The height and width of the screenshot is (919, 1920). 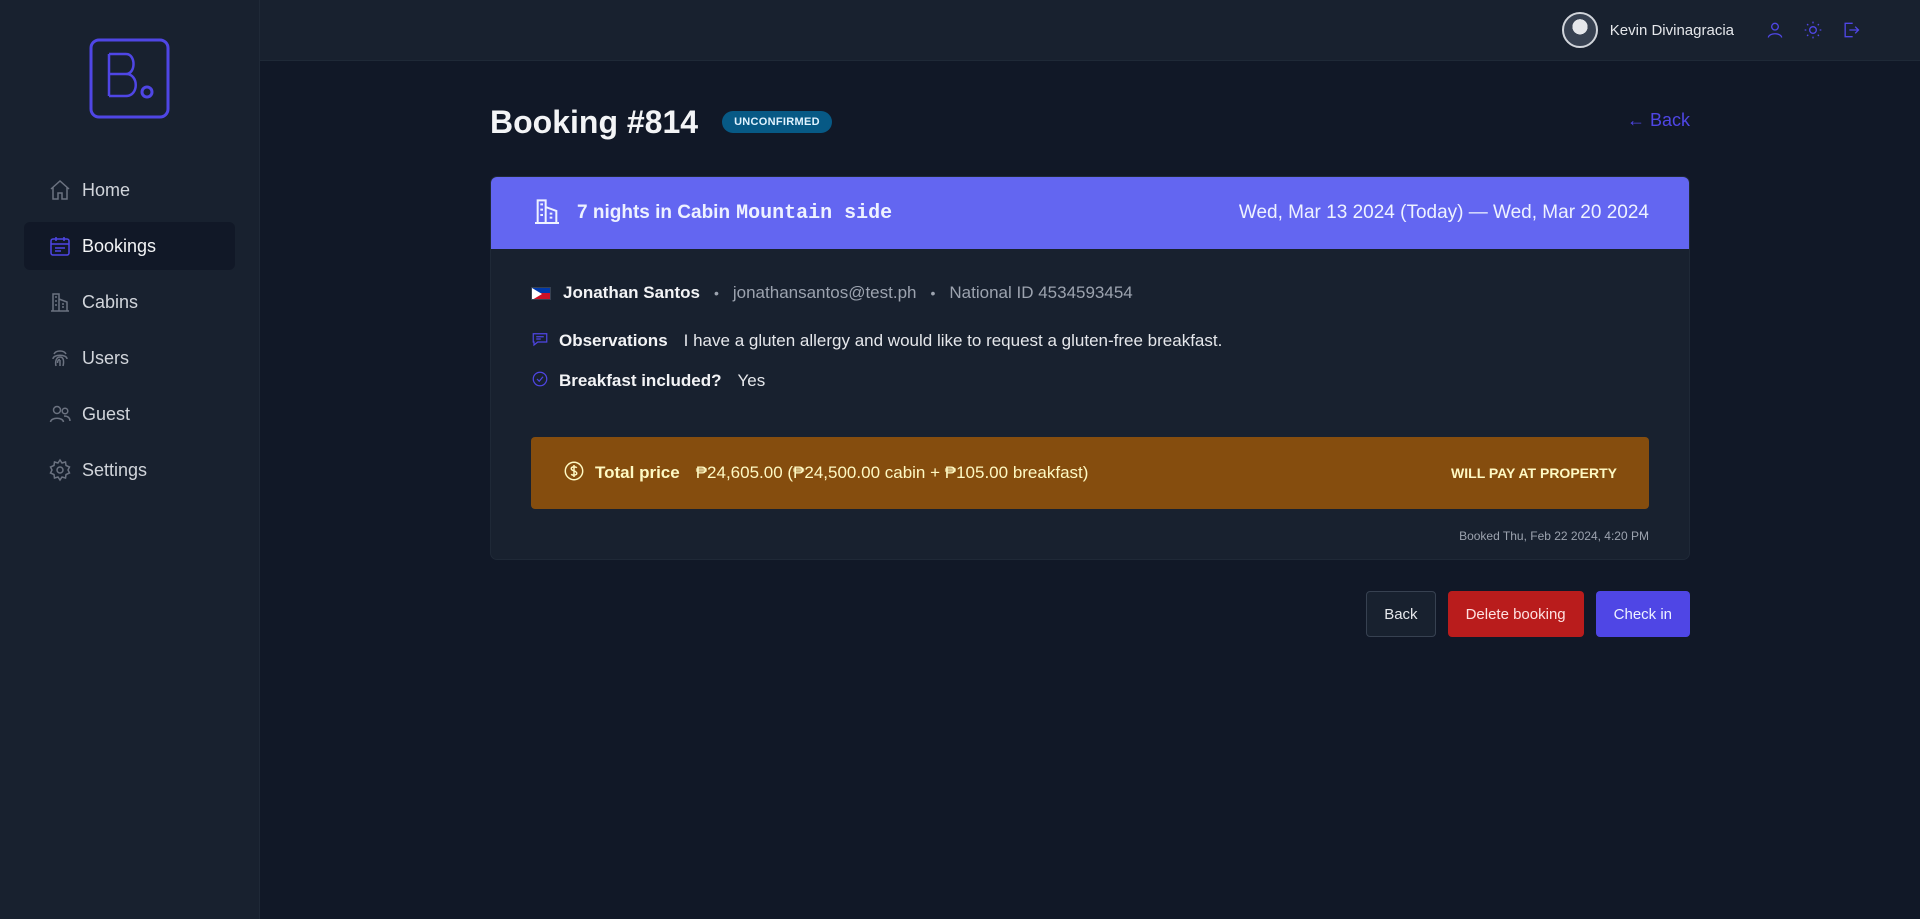 I want to click on sidebar-item-settings: Settings, so click(x=129, y=470).